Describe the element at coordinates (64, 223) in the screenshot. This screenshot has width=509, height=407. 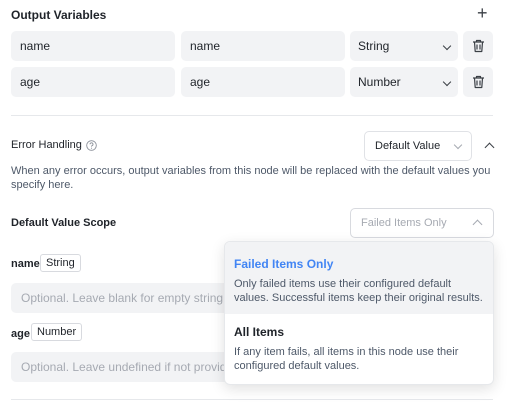
I see `scope-label: Default Value Scope` at that location.